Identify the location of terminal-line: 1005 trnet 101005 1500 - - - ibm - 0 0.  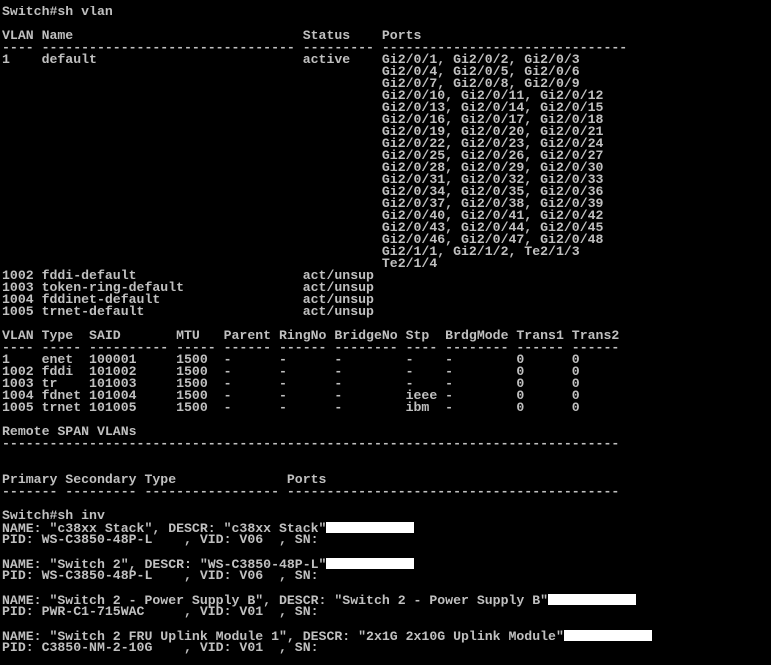
(385, 407).